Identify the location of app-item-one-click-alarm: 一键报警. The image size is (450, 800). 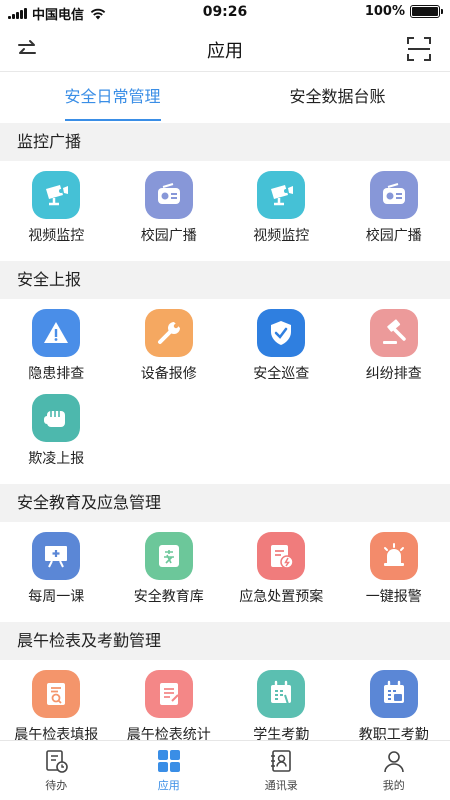
(394, 572).